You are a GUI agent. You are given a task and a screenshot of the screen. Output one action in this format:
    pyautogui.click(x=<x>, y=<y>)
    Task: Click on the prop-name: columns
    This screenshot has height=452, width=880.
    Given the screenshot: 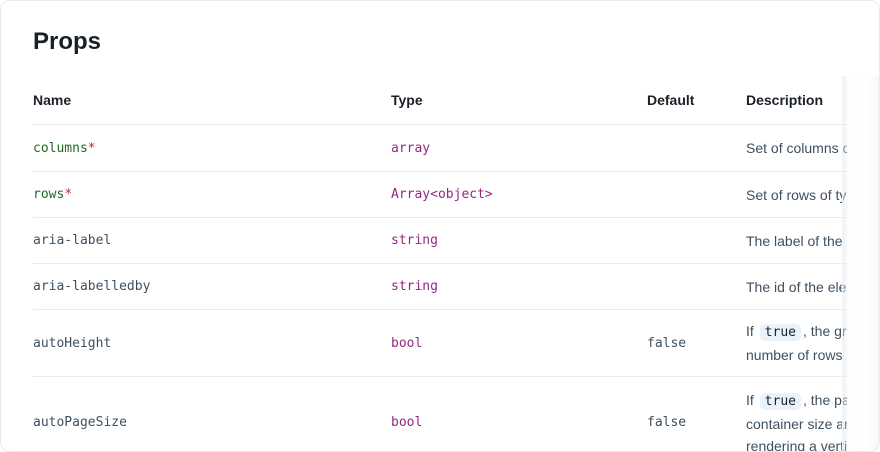 What is the action you would take?
    pyautogui.click(x=60, y=148)
    